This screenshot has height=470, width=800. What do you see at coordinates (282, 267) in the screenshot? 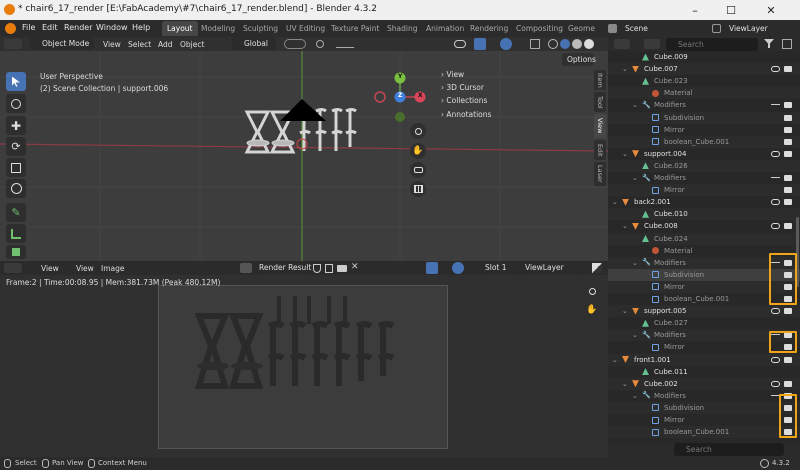
I see `image-name-field: Render Result` at bounding box center [282, 267].